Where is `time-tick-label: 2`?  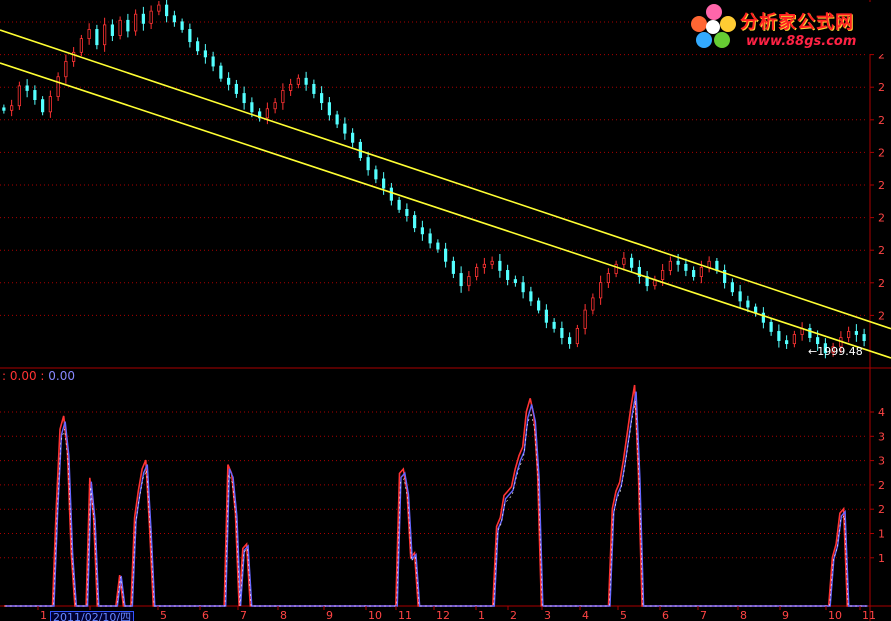
time-tick-label: 2 is located at coordinates (513, 615).